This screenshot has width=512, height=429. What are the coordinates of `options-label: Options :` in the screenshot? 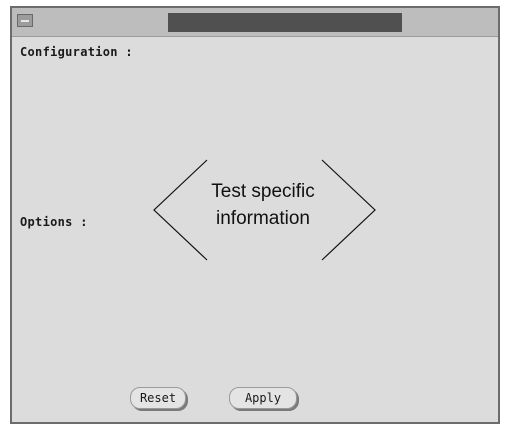 It's located at (54, 222).